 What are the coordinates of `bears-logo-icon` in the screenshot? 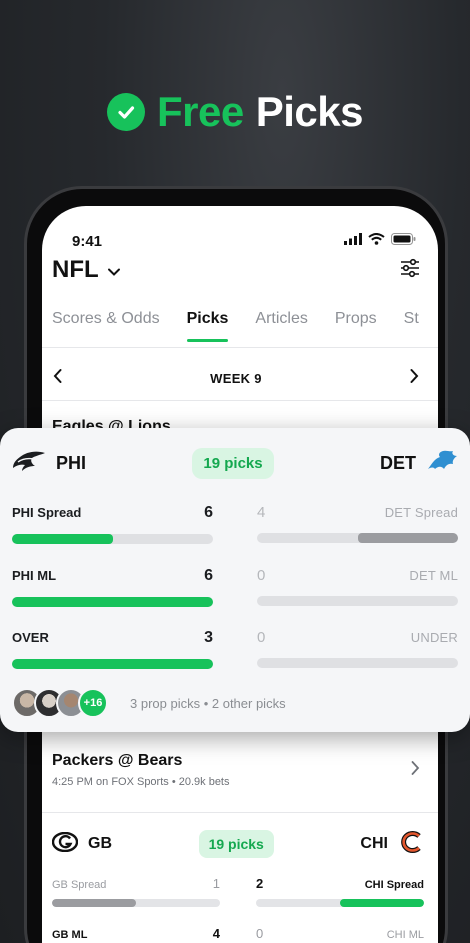 It's located at (411, 844).